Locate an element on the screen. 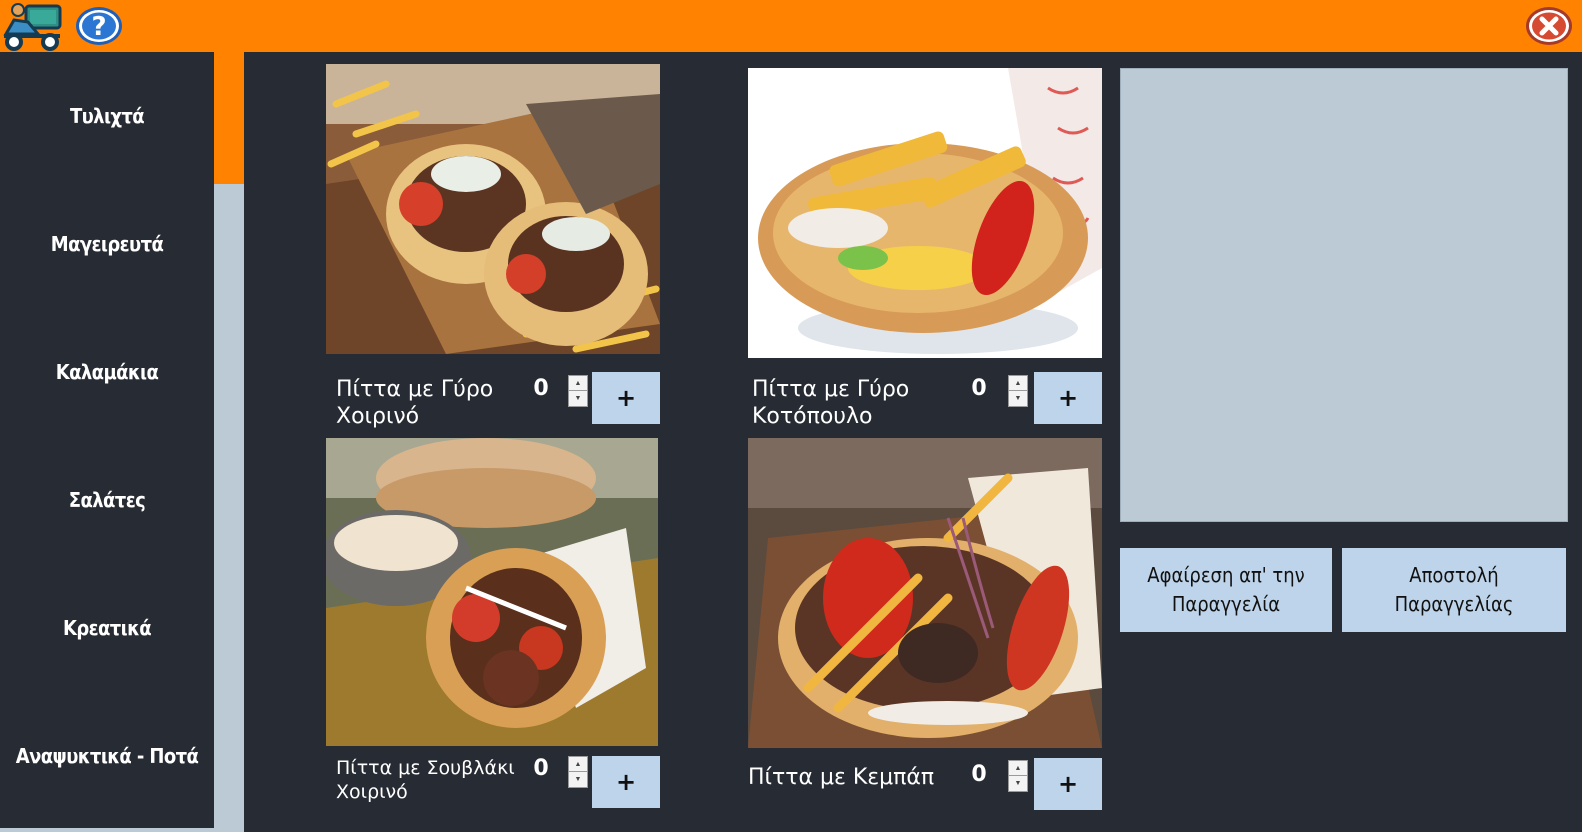  send-order-button: Αποστολή Παραγγελίας is located at coordinates (1454, 590).